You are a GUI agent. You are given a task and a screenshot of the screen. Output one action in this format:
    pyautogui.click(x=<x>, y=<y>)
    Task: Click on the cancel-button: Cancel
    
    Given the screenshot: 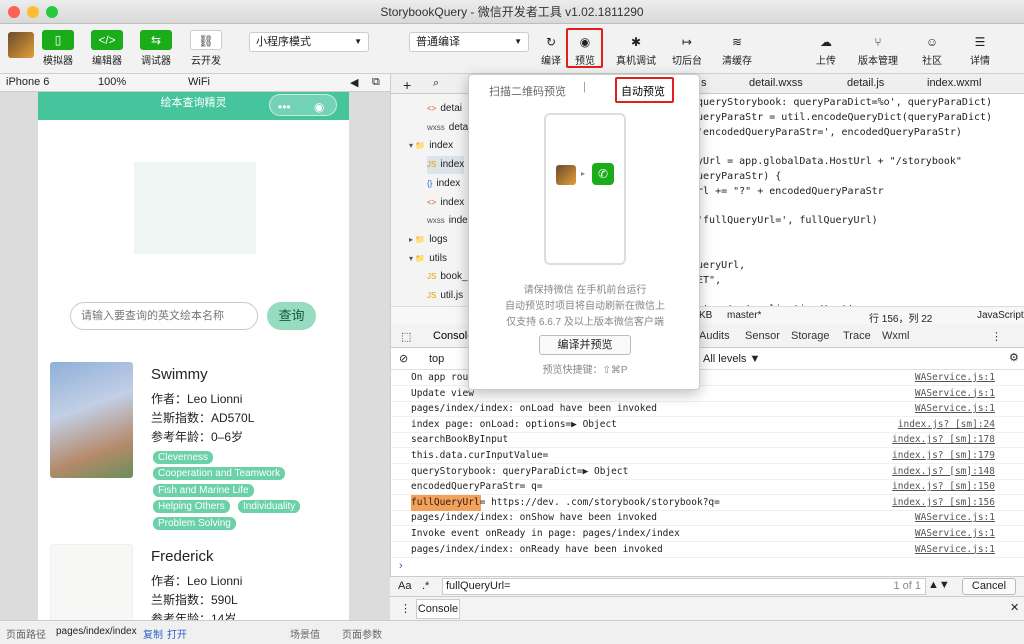 What is the action you would take?
    pyautogui.click(x=989, y=586)
    